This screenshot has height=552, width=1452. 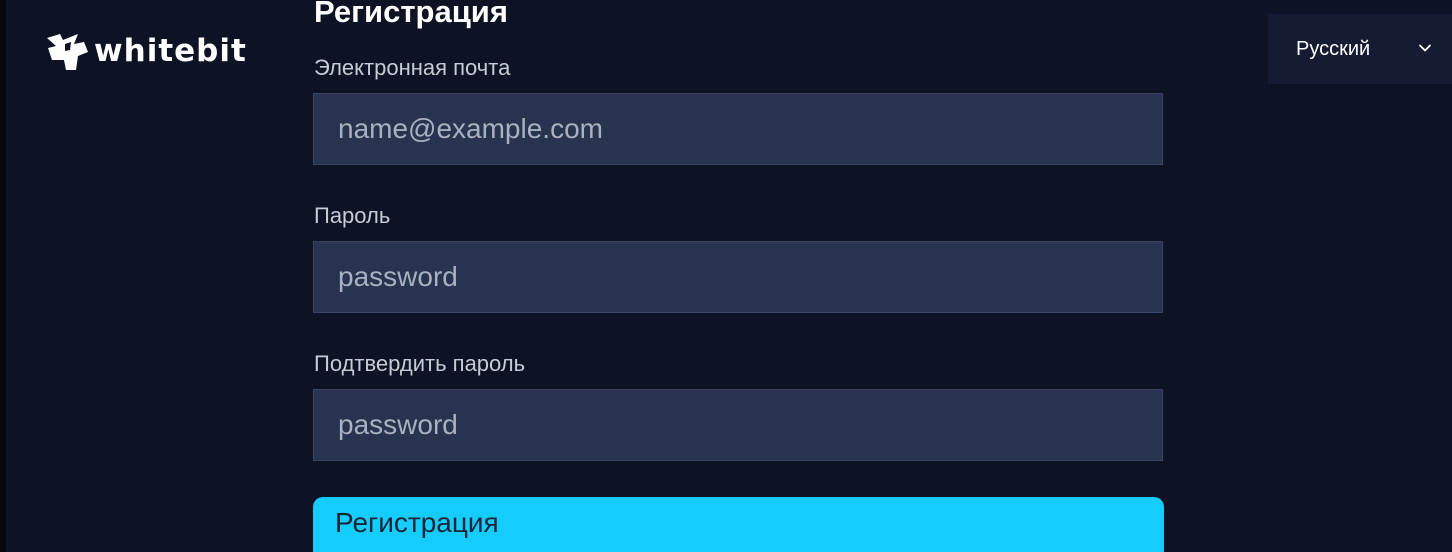 I want to click on language-select: Русский, so click(x=1360, y=49).